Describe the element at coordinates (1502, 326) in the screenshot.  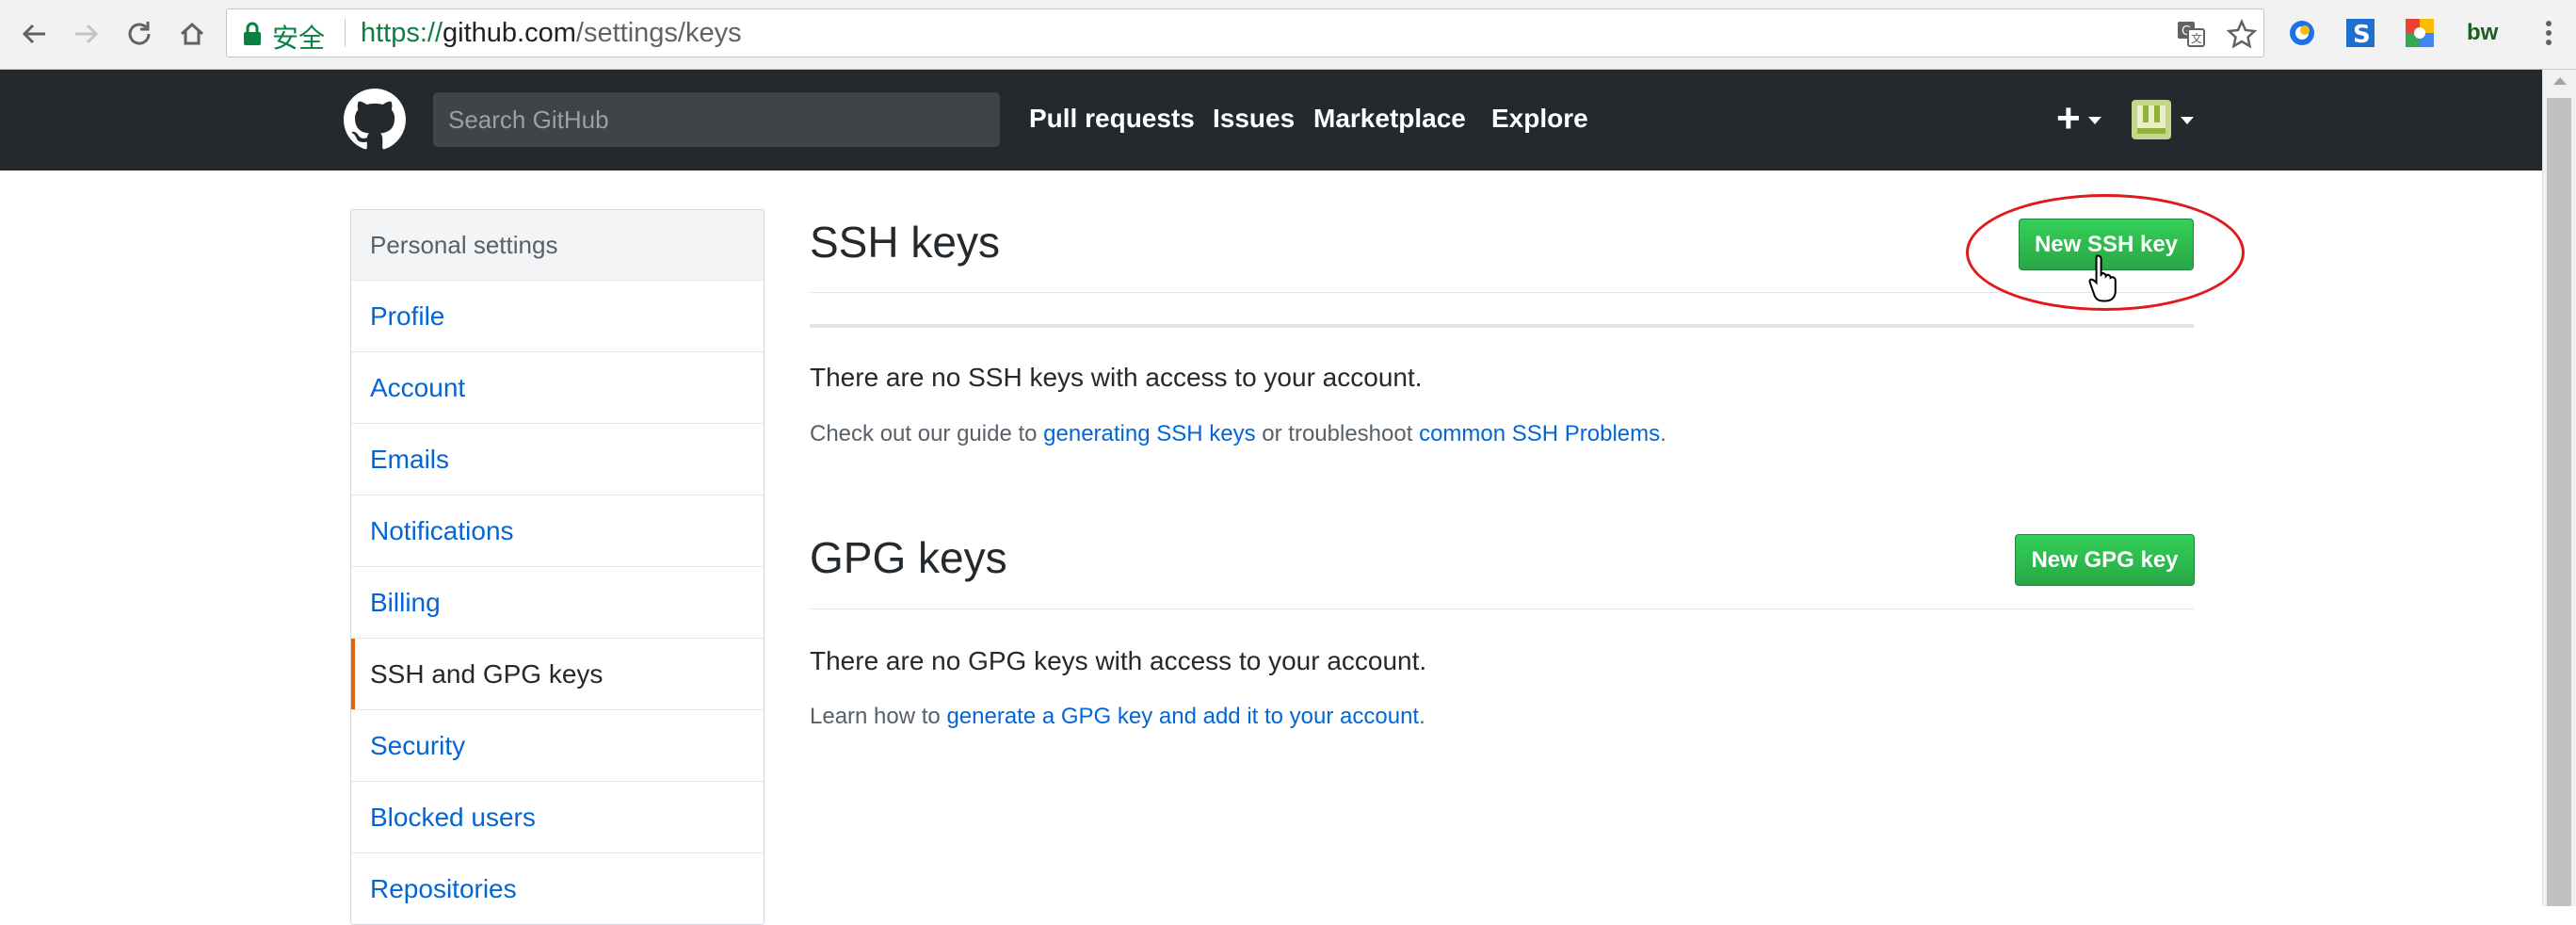
I see `ssh-list-divider` at that location.